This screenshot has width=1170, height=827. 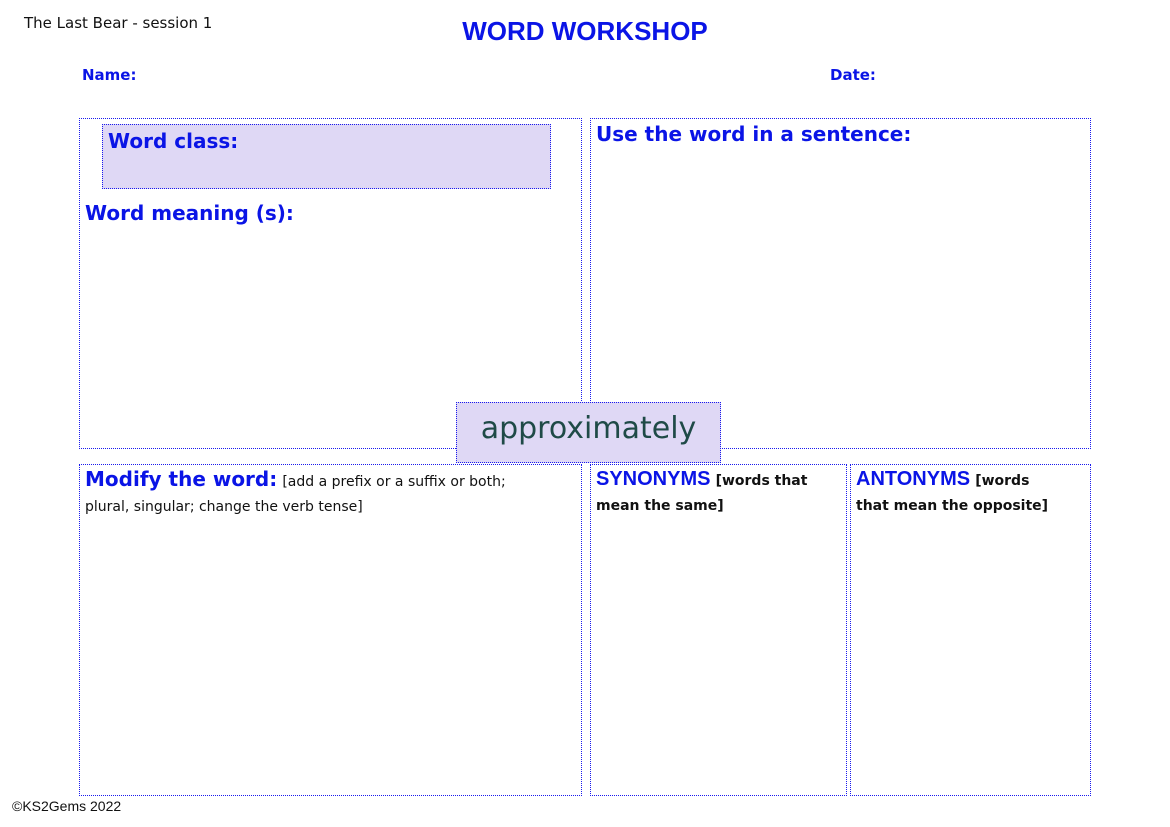 What do you see at coordinates (224, 507) in the screenshot?
I see `modify-word-hint-2: plural, singular; change the verb tense]` at bounding box center [224, 507].